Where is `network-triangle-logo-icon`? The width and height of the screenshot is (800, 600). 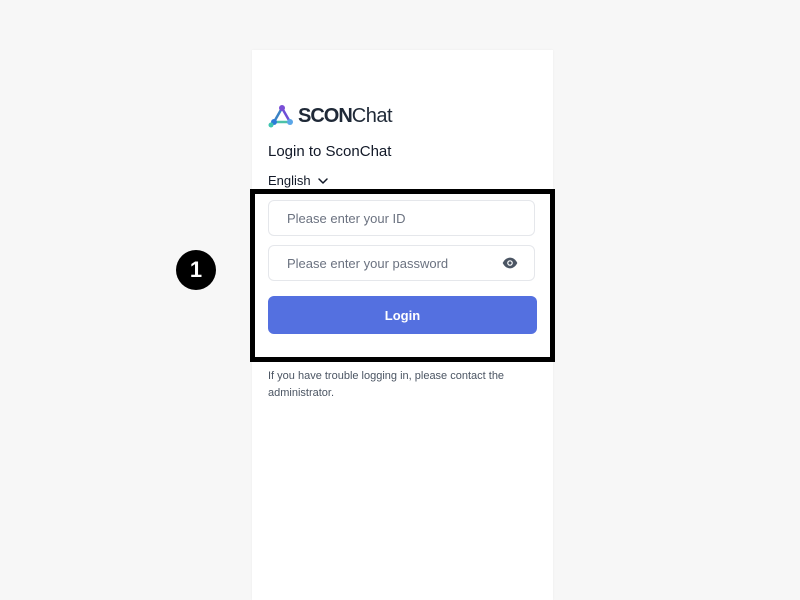
network-triangle-logo-icon is located at coordinates (280, 116).